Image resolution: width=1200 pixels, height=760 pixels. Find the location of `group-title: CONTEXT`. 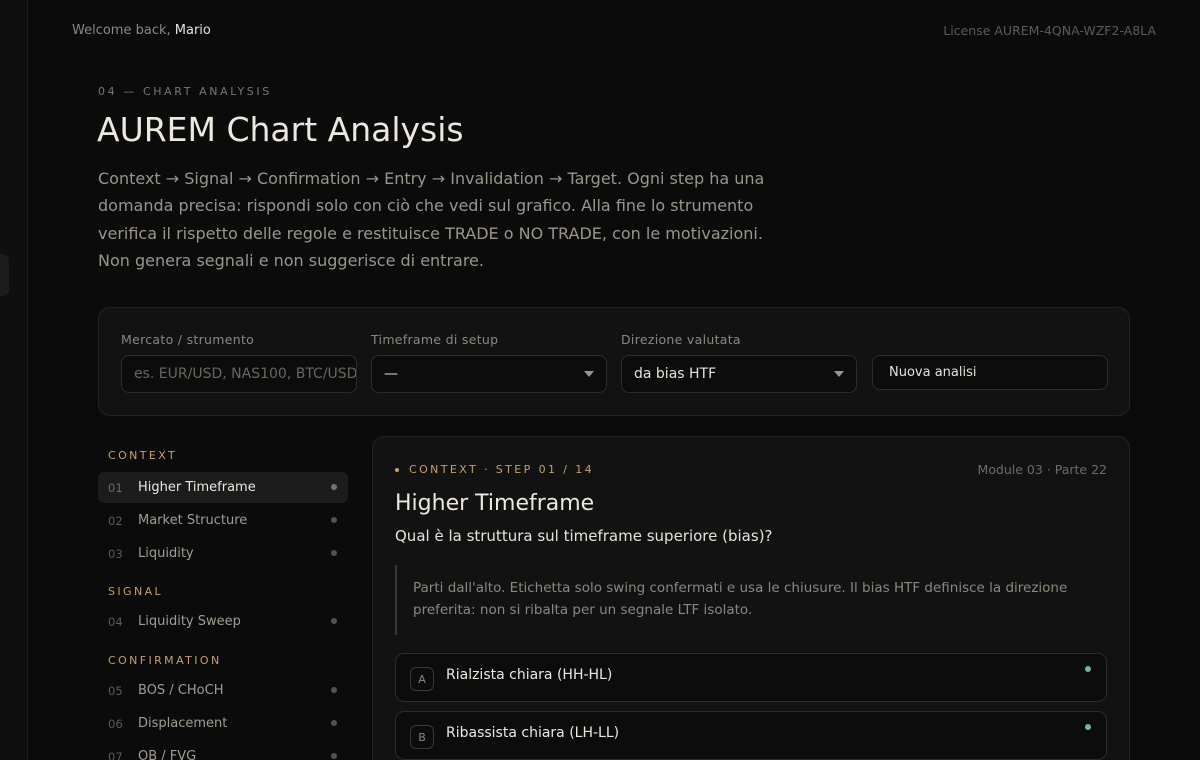

group-title: CONTEXT is located at coordinates (143, 455).